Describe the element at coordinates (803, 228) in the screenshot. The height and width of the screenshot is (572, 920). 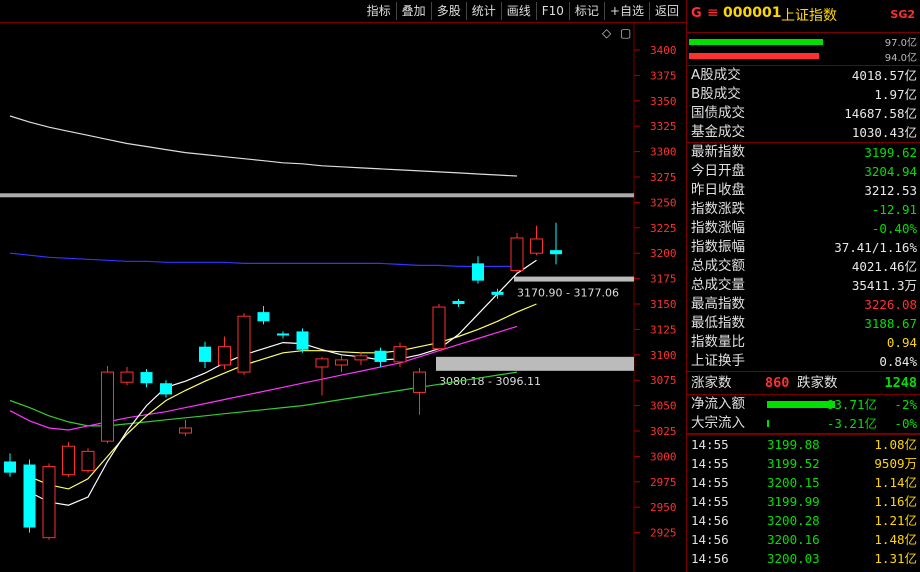
I see `quote-row: 指数涨幅 -0.40%` at that location.